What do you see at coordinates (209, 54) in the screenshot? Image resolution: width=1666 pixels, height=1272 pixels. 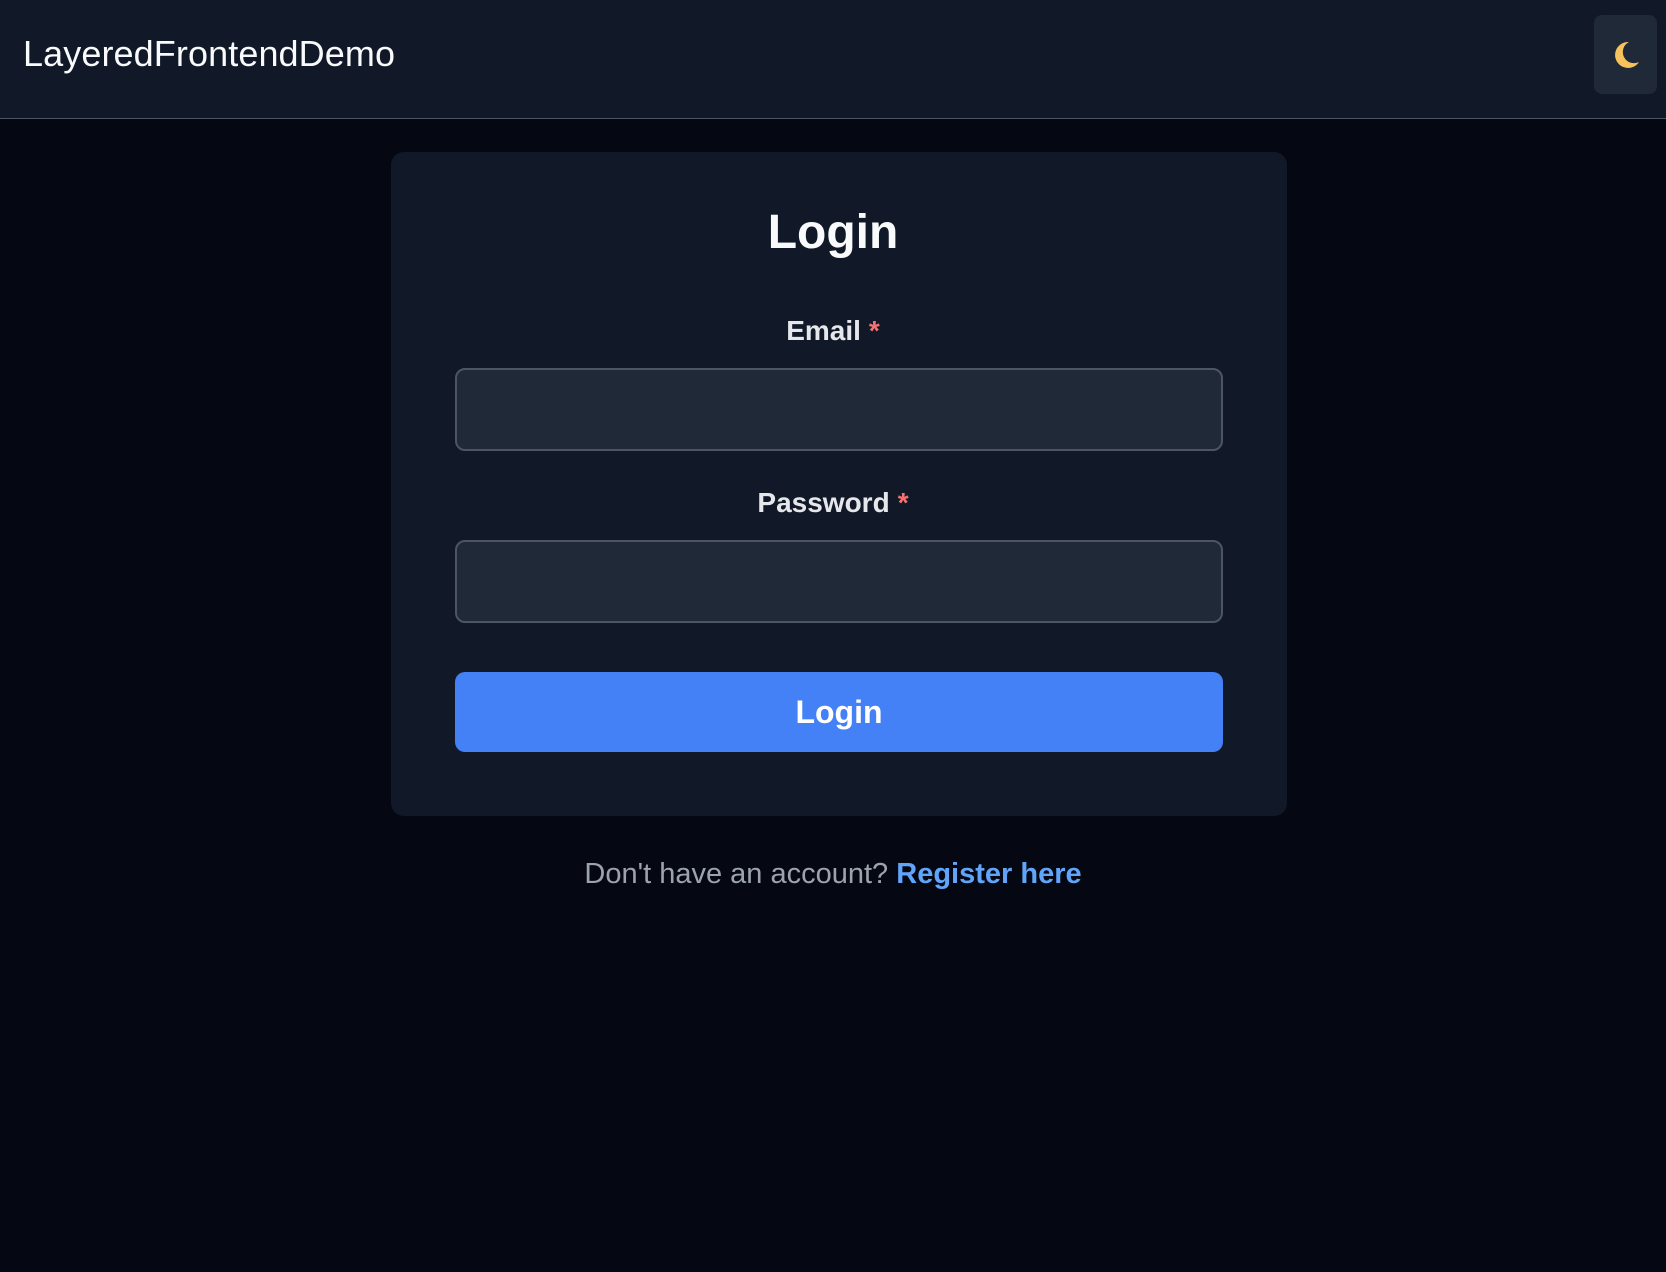 I see `app-brand: LayeredFrontendDemo` at bounding box center [209, 54].